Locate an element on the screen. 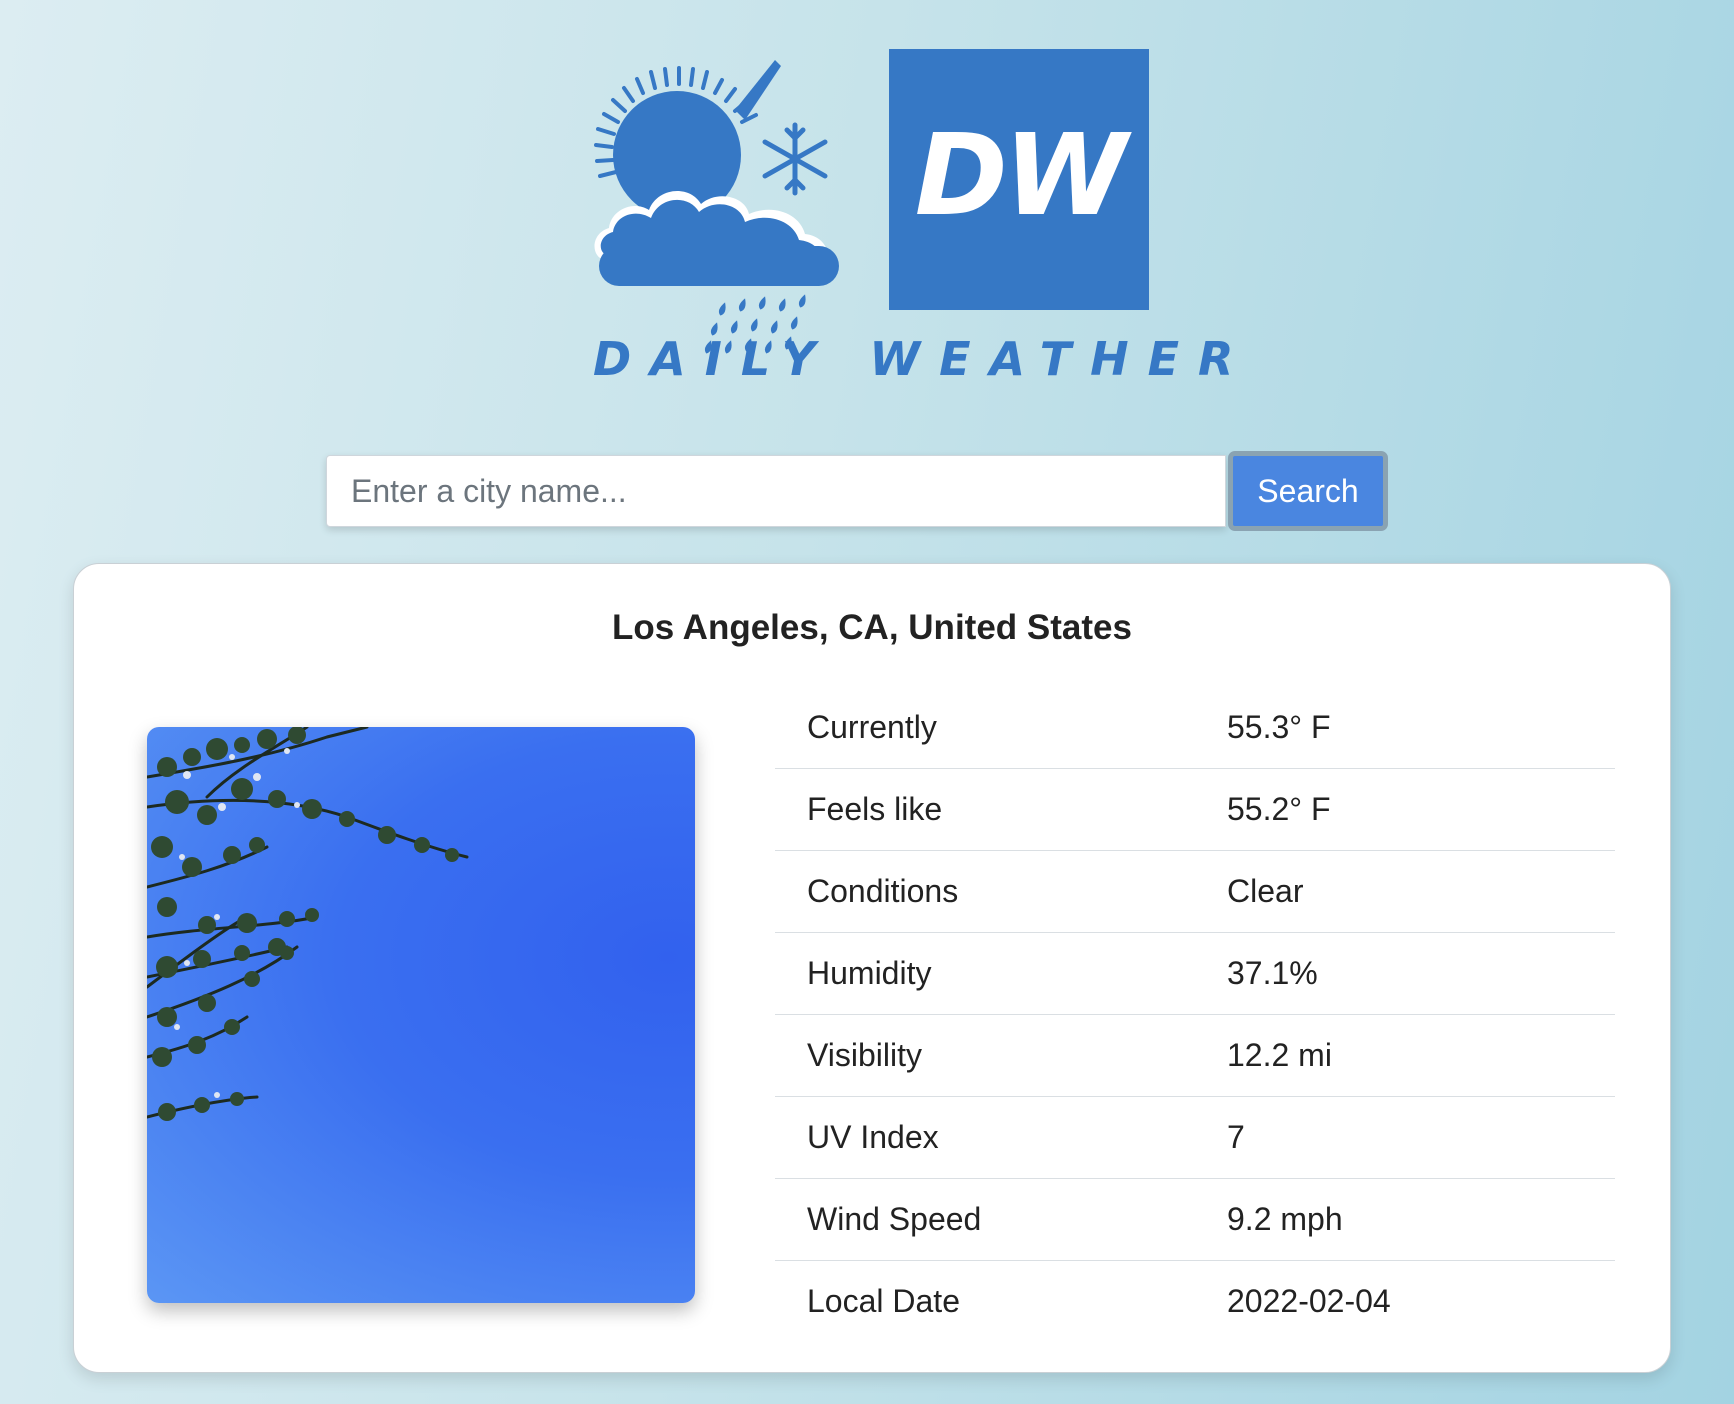 Image resolution: width=1734 pixels, height=1404 pixels. search-bar: Search is located at coordinates (857, 491).